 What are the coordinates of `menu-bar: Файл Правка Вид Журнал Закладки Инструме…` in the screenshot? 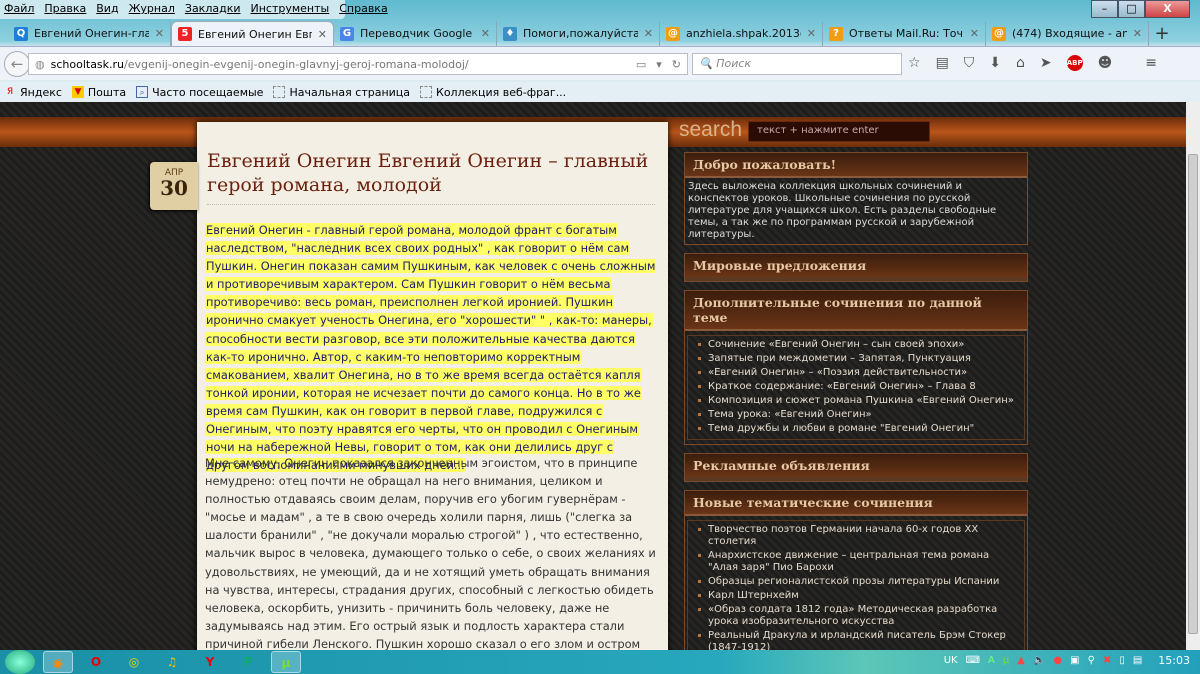 It's located at (194, 9).